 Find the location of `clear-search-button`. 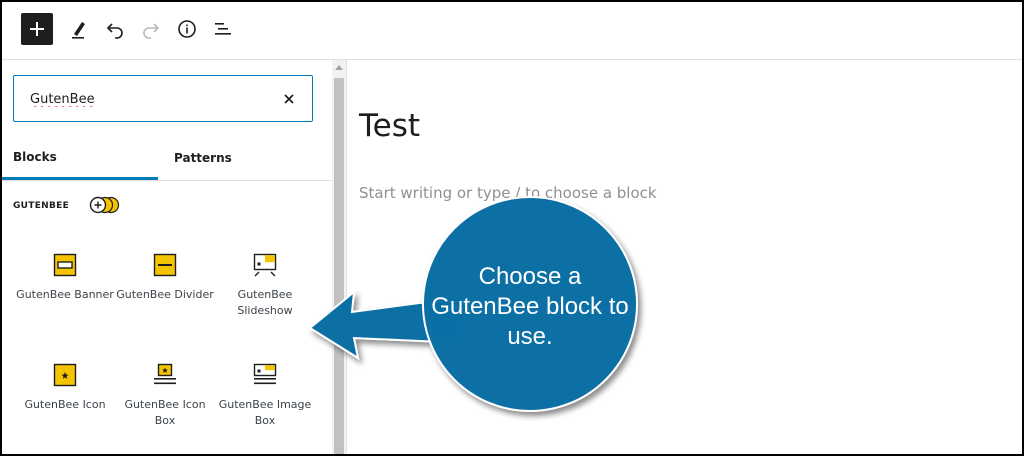

clear-search-button is located at coordinates (289, 99).